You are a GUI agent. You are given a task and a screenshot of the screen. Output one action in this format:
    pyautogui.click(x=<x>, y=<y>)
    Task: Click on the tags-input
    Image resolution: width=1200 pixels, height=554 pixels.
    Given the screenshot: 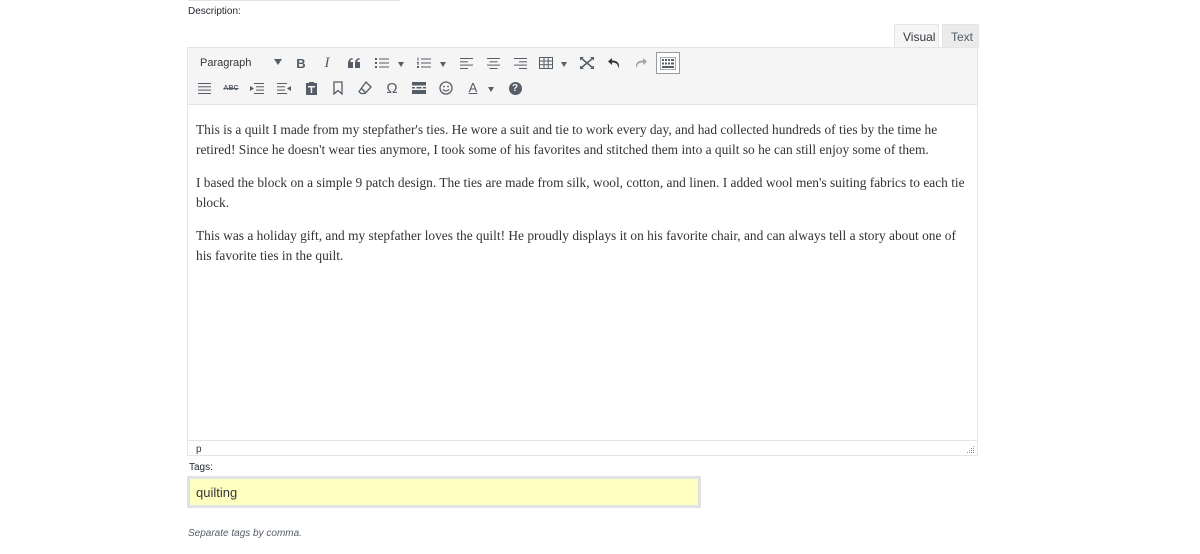 What is the action you would take?
    pyautogui.click(x=444, y=492)
    